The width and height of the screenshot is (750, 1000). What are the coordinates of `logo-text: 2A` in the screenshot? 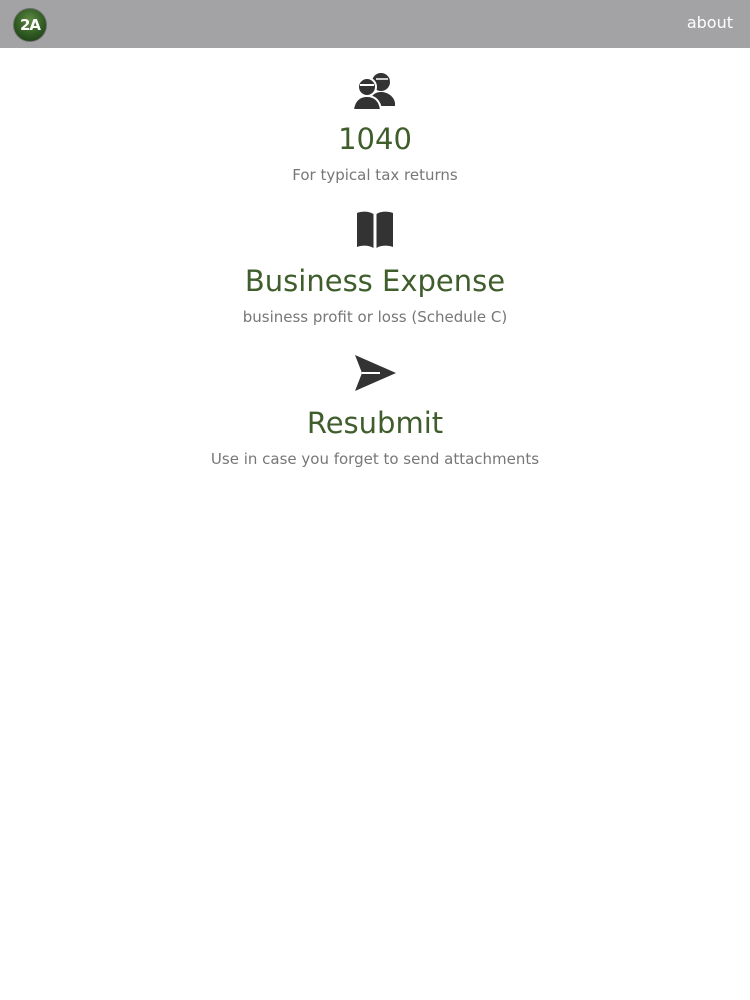 It's located at (30, 25).